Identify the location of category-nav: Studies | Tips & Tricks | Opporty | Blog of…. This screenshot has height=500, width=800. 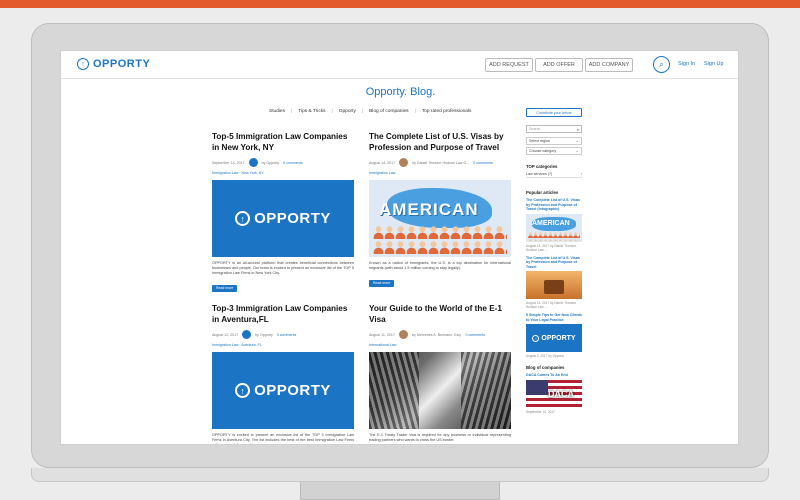
(370, 111).